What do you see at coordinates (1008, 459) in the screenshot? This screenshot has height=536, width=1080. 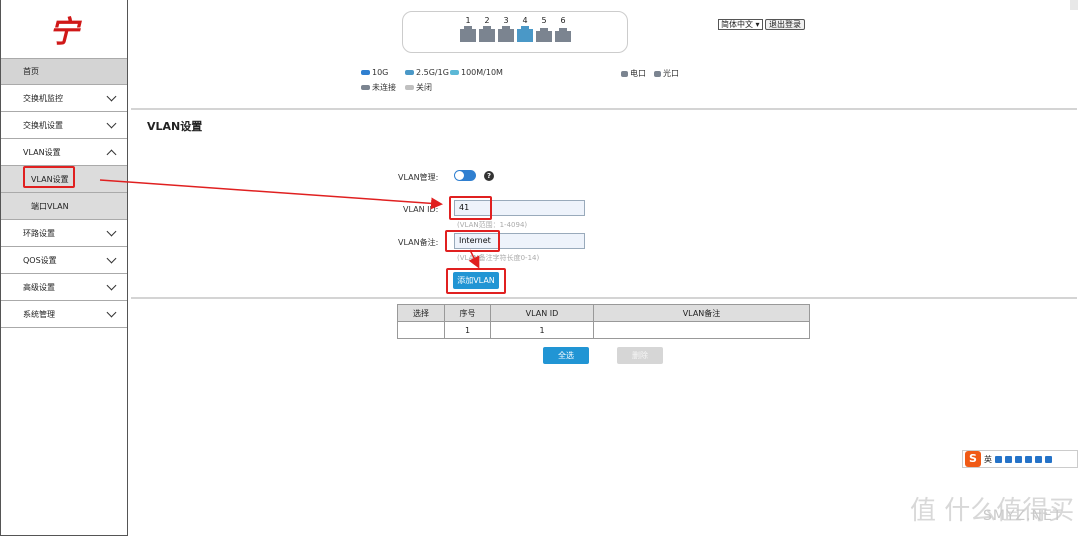 I see `microphone-icon` at bounding box center [1008, 459].